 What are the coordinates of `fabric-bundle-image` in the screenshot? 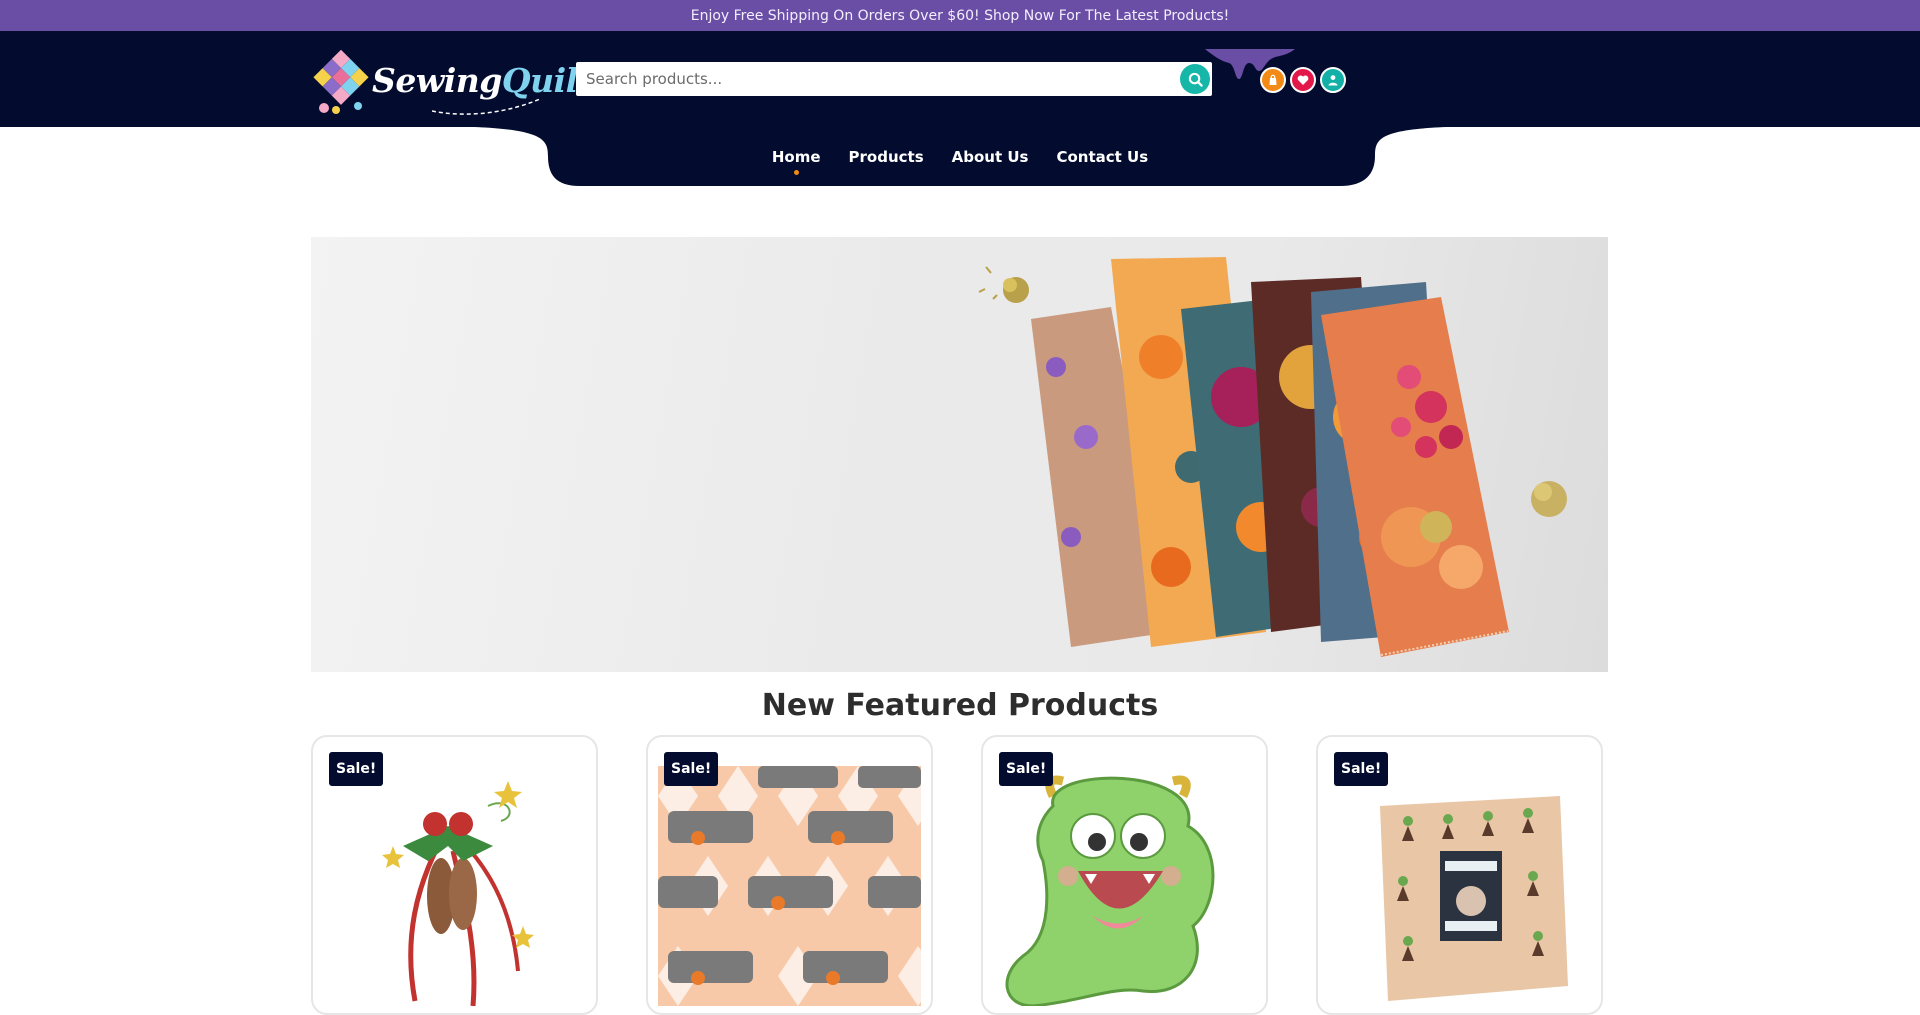 It's located at (1272, 457).